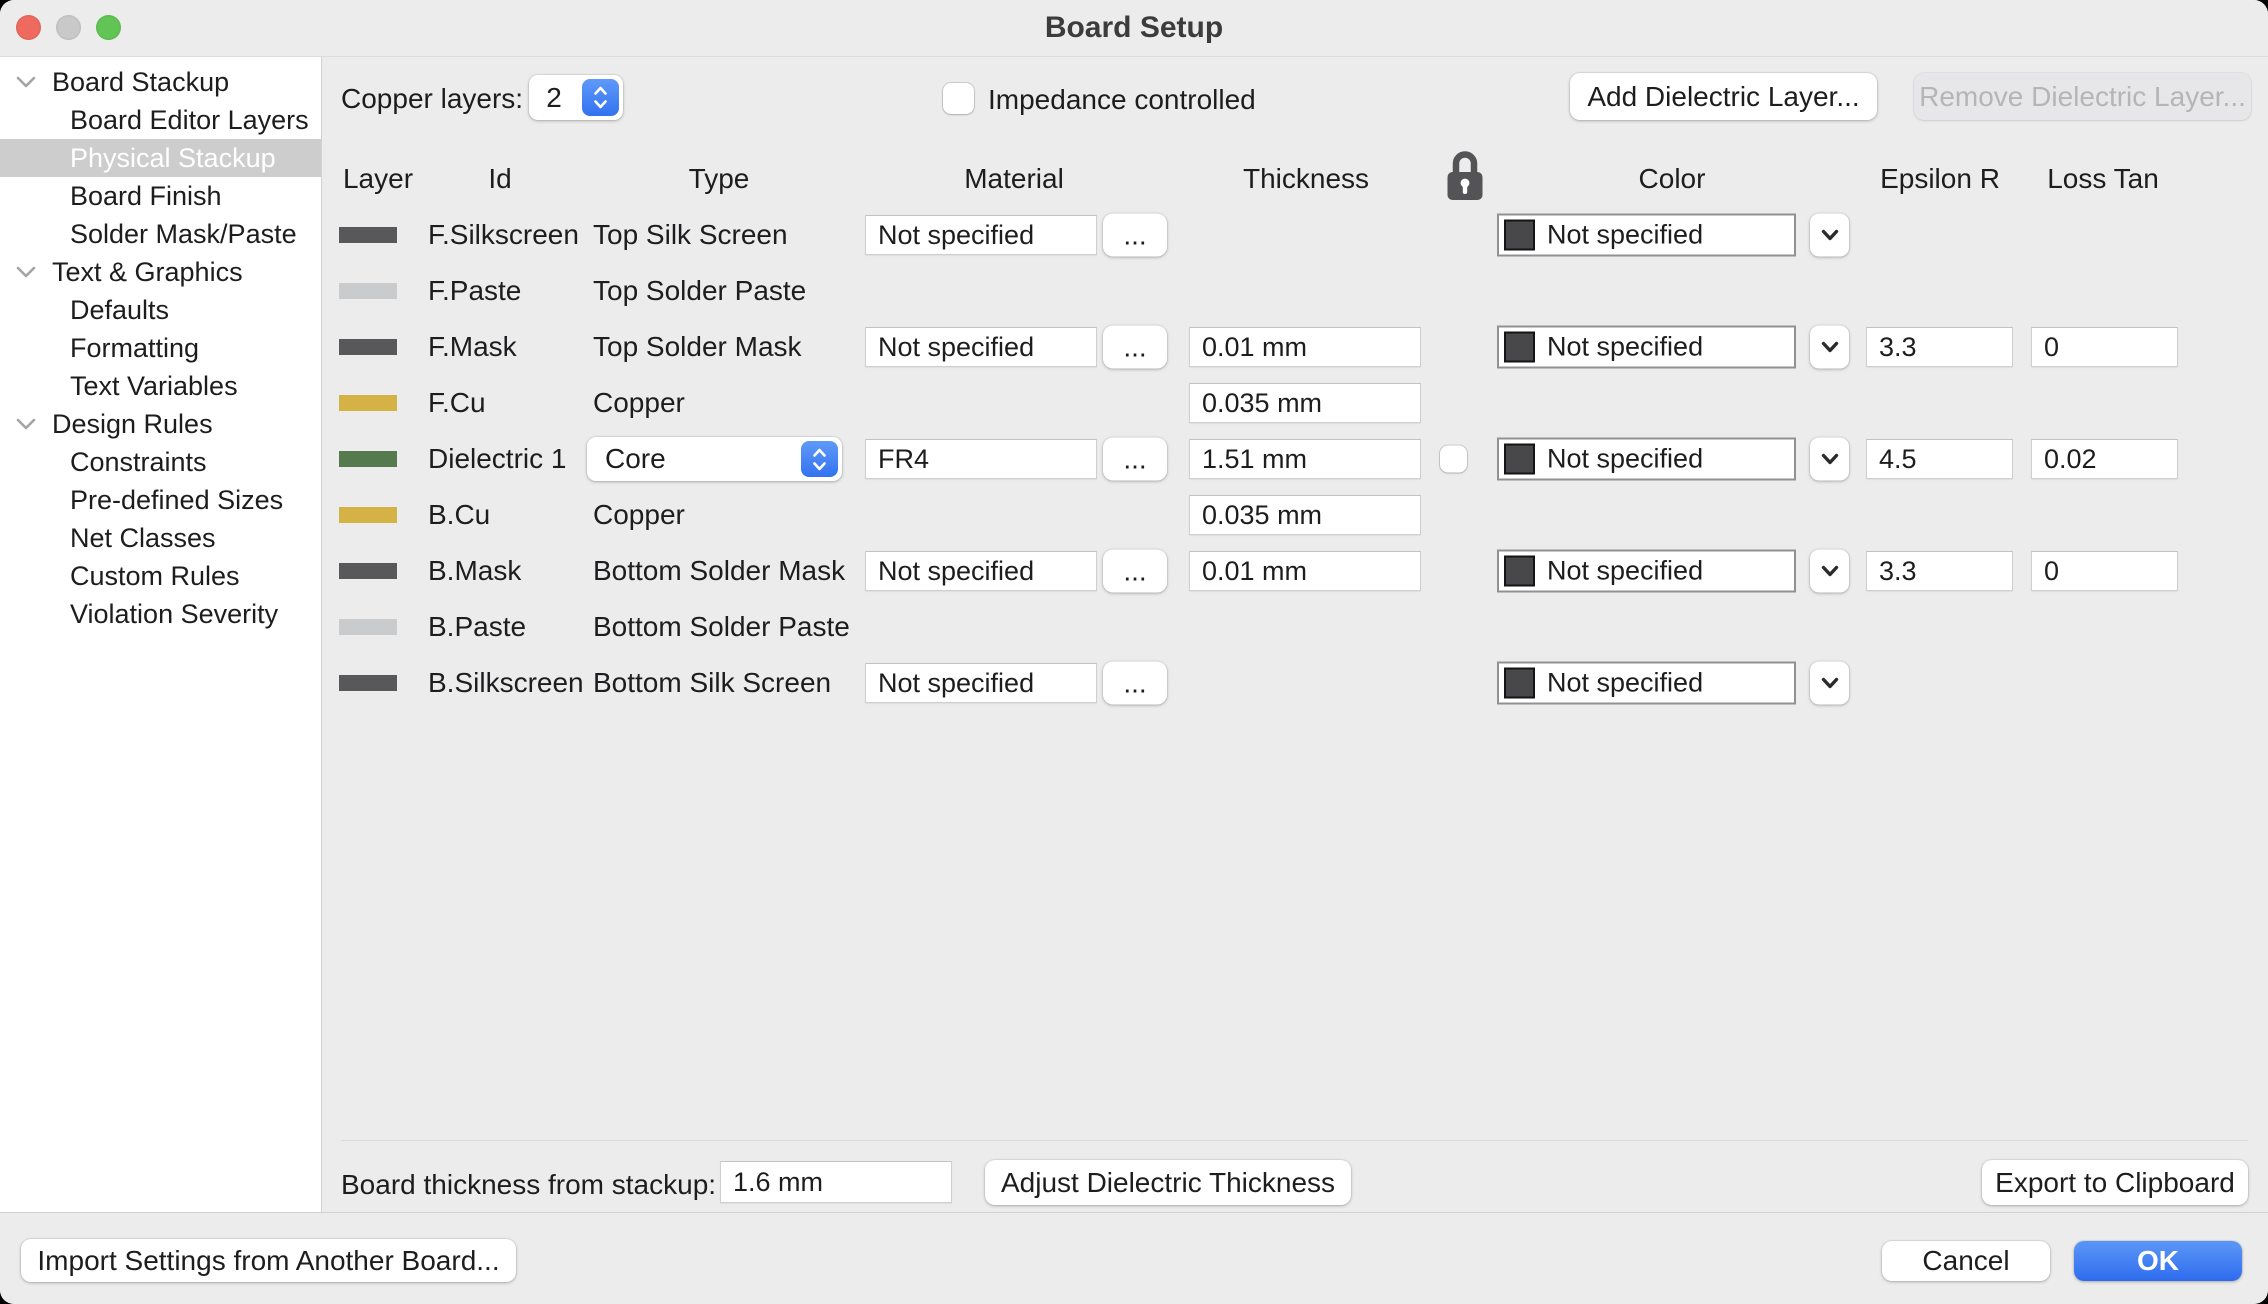  I want to click on layer-type-label: Top Silk Screen, so click(690, 234).